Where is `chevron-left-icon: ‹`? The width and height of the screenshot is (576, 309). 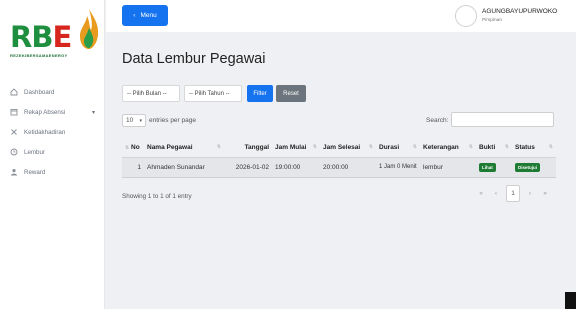
chevron-left-icon: ‹ is located at coordinates (134, 15).